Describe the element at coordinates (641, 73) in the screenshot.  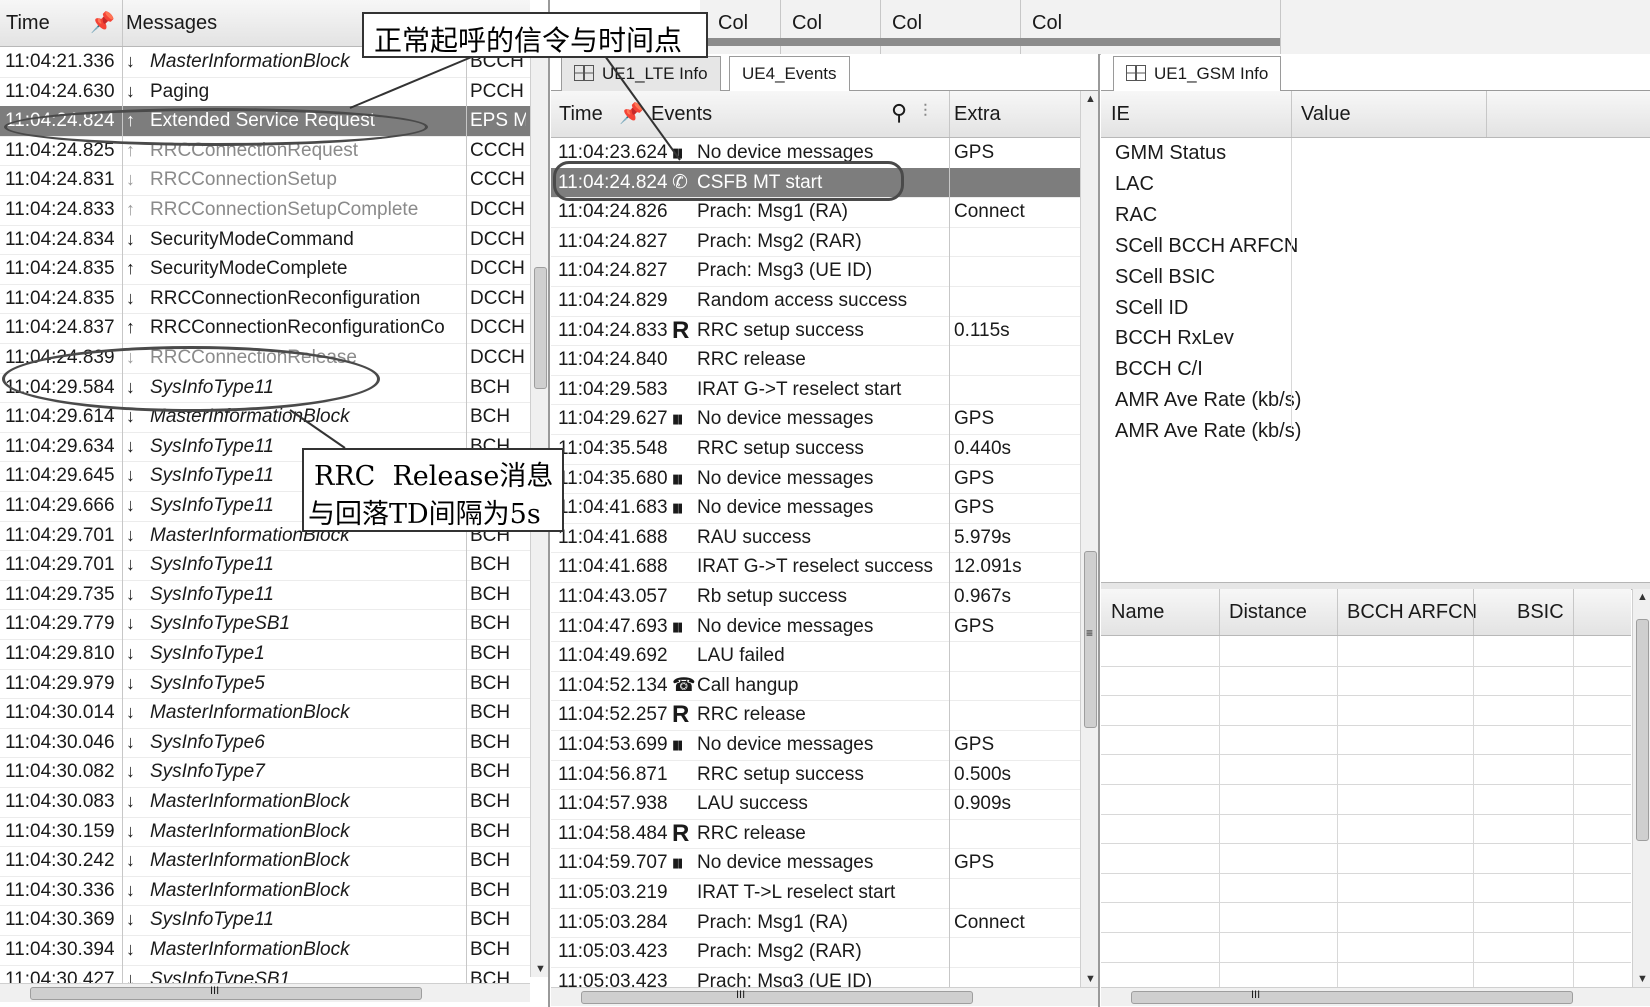
I see `tab-ue1-lte-info: UE1_LTE Info` at that location.